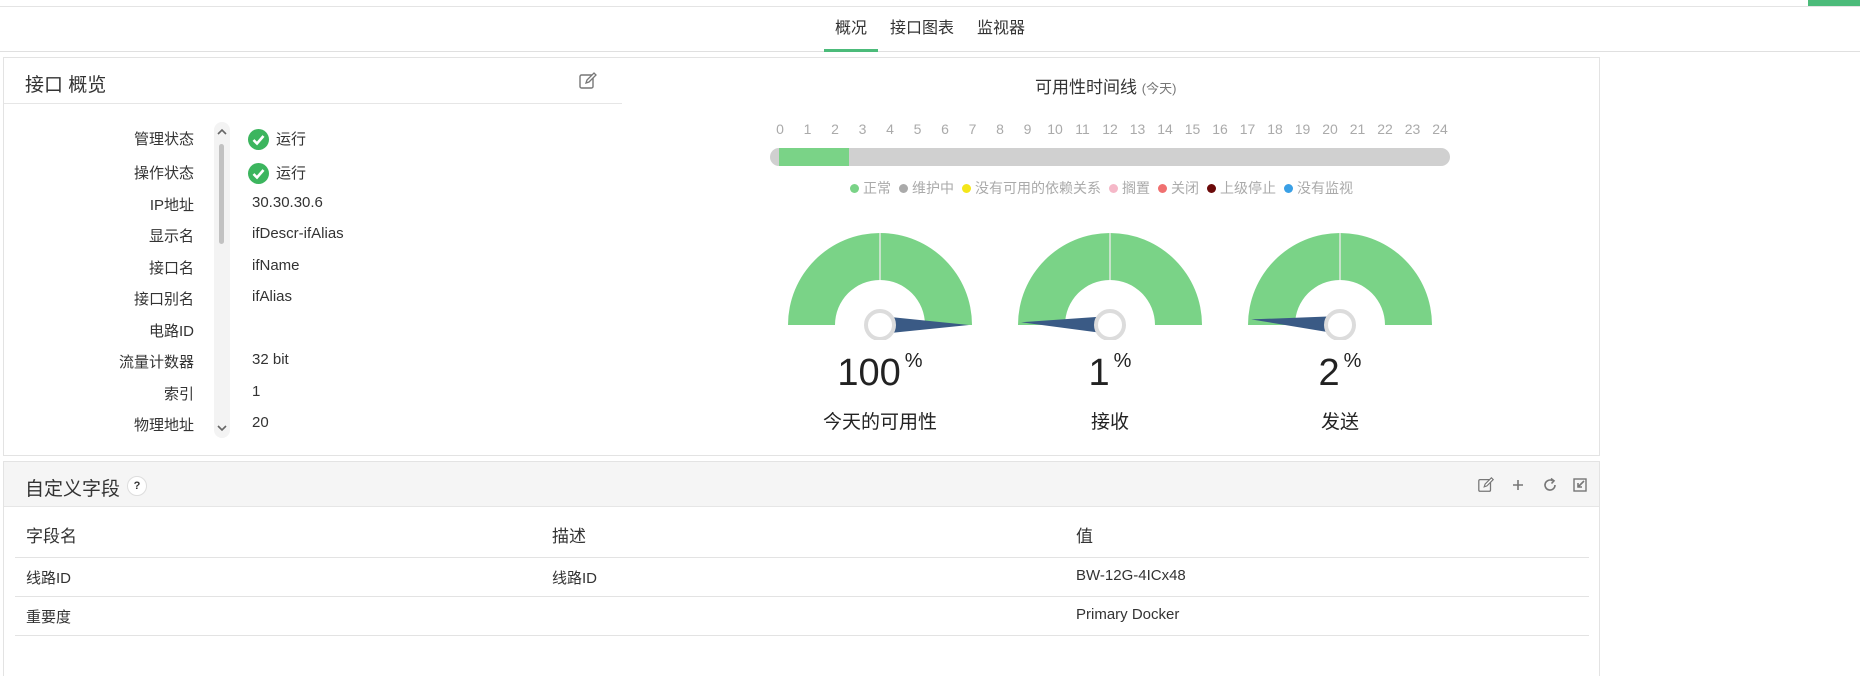 This screenshot has width=1860, height=676. I want to click on property-label-admin-status: 管理状态, so click(163, 139).